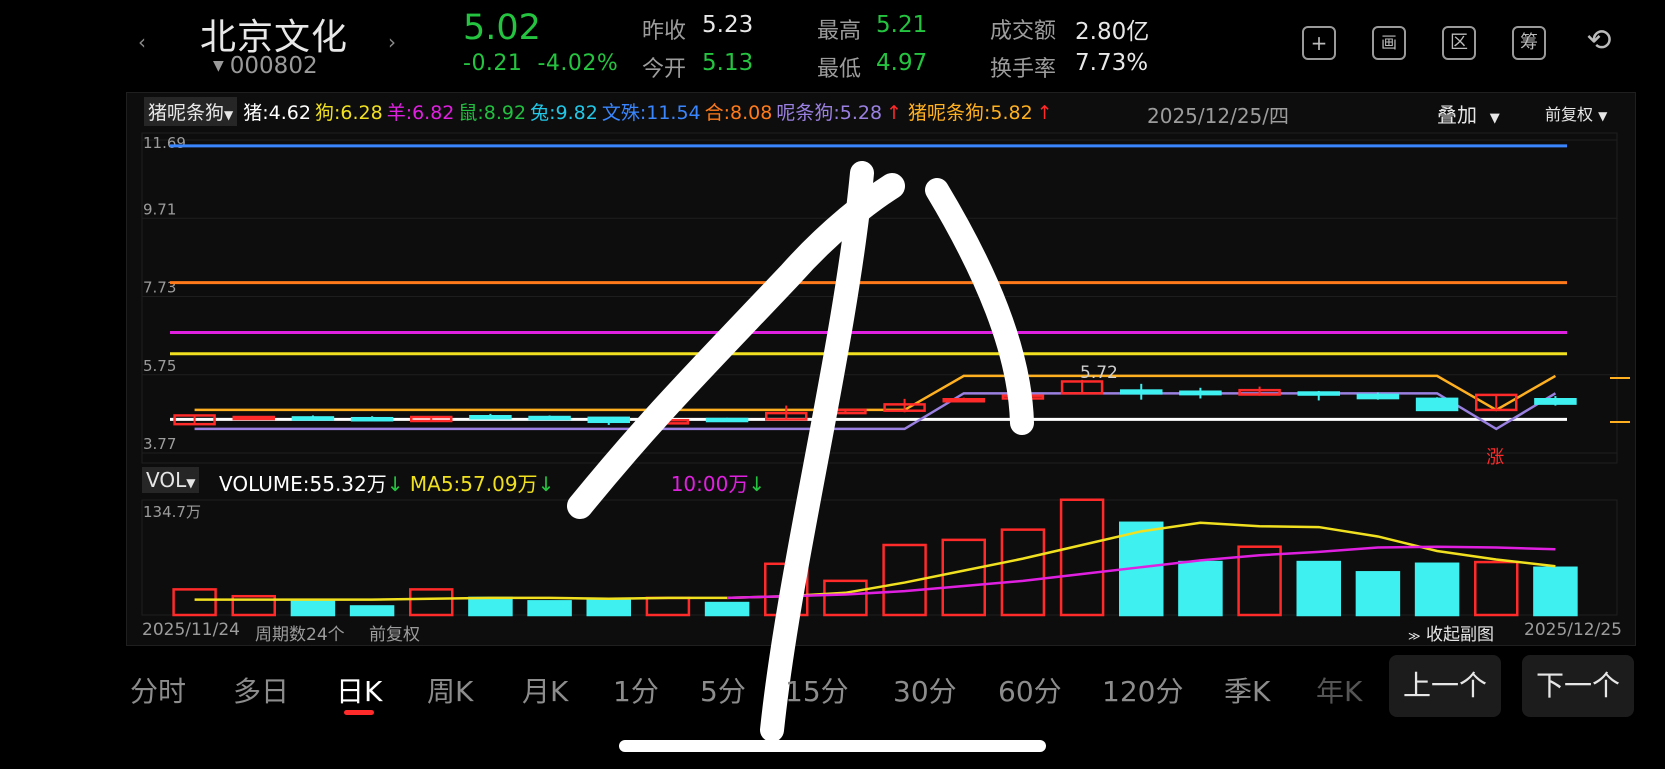 This screenshot has width=1665, height=769. Describe the element at coordinates (172, 512) in the screenshot. I see `volume-axis-label: 134.7万` at that location.